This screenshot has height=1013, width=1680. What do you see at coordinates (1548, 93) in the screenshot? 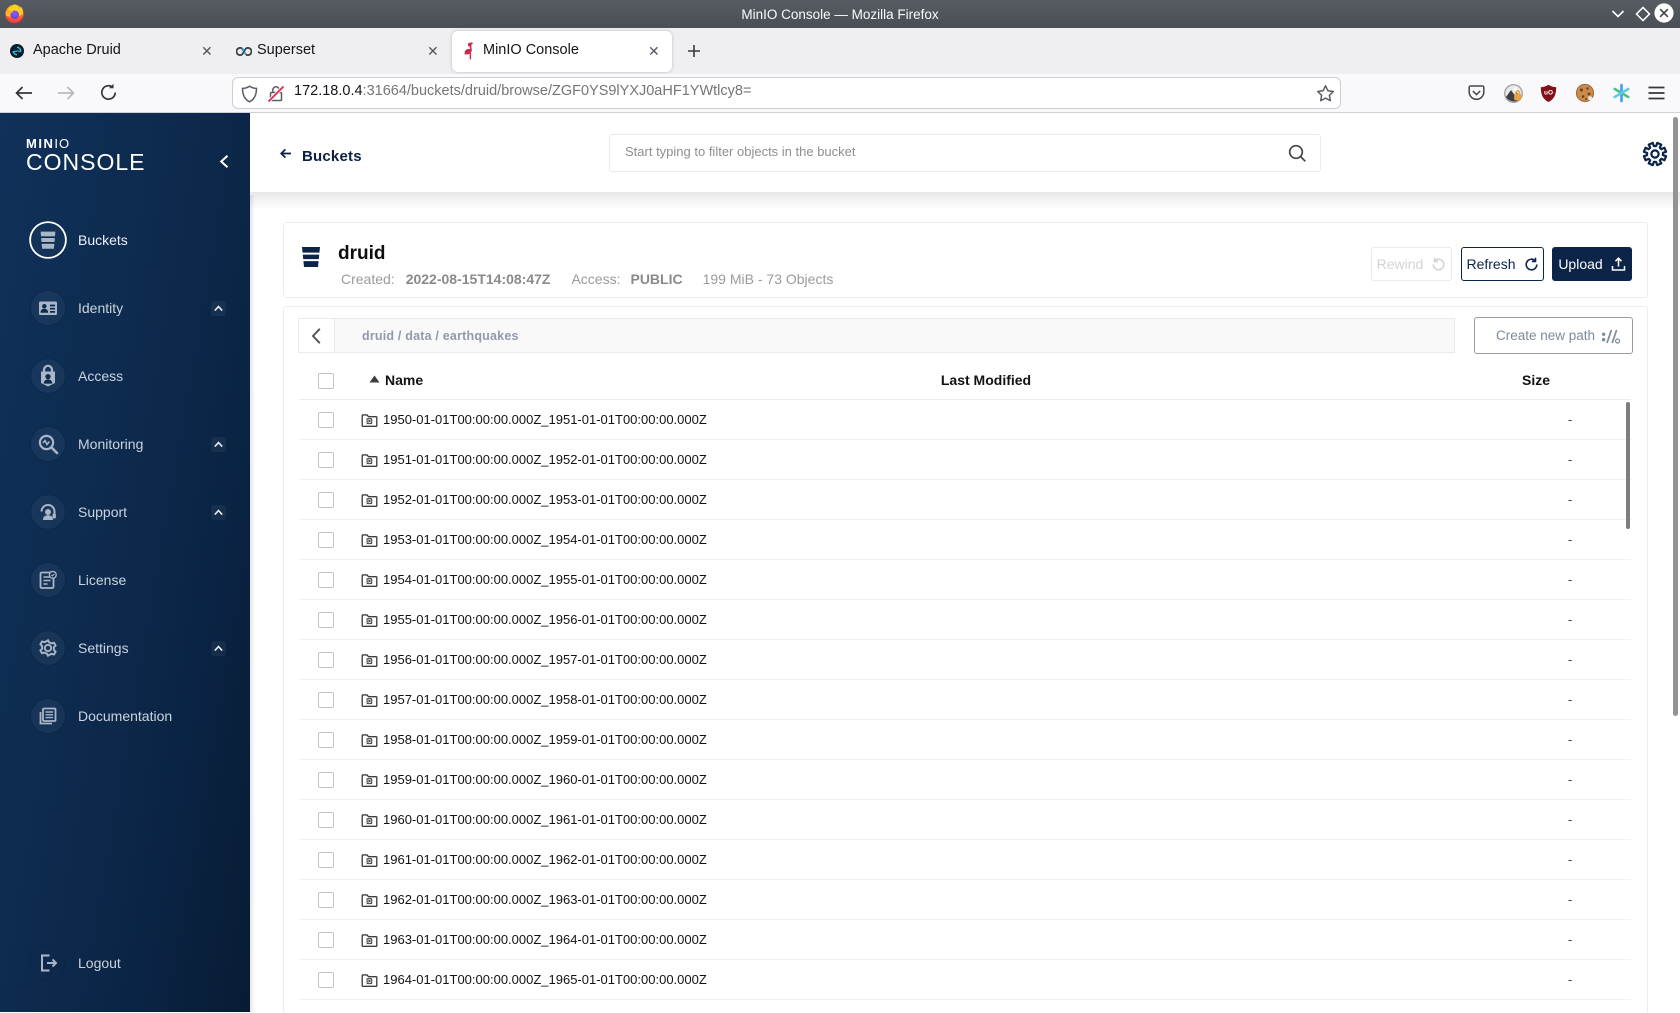
I see `svg-text: uO` at bounding box center [1548, 93].